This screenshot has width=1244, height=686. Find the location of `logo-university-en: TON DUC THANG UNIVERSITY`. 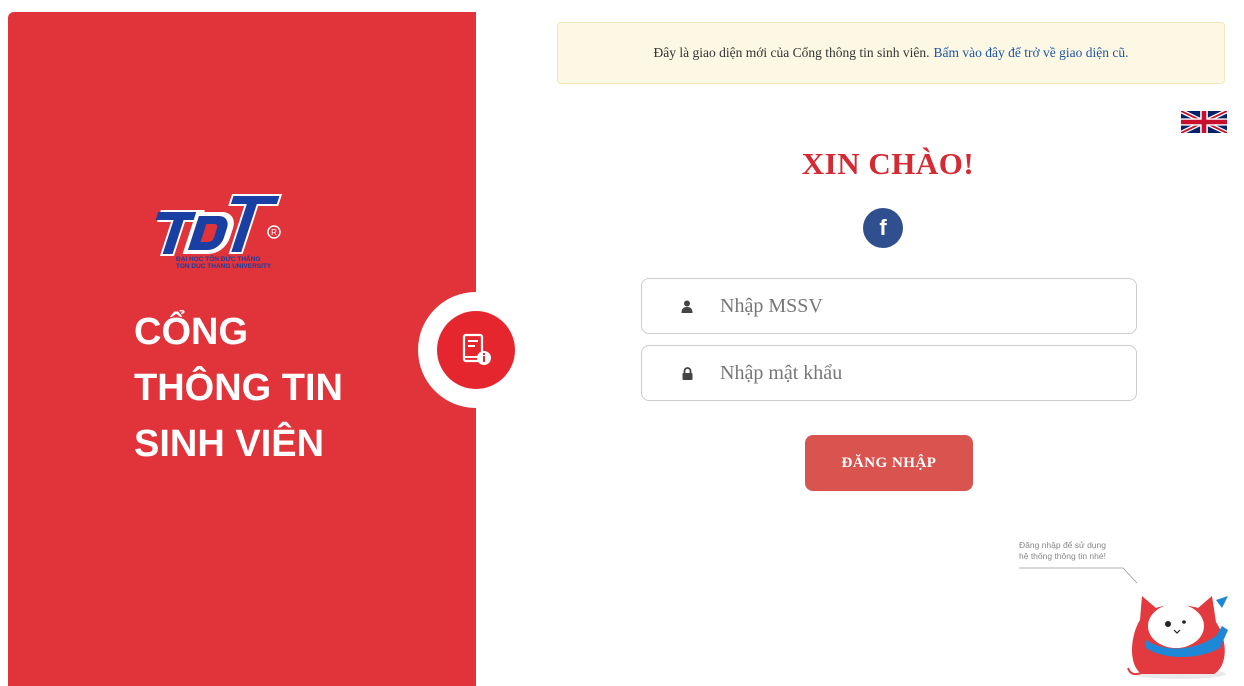

logo-university-en: TON DUC THANG UNIVERSITY is located at coordinates (224, 266).